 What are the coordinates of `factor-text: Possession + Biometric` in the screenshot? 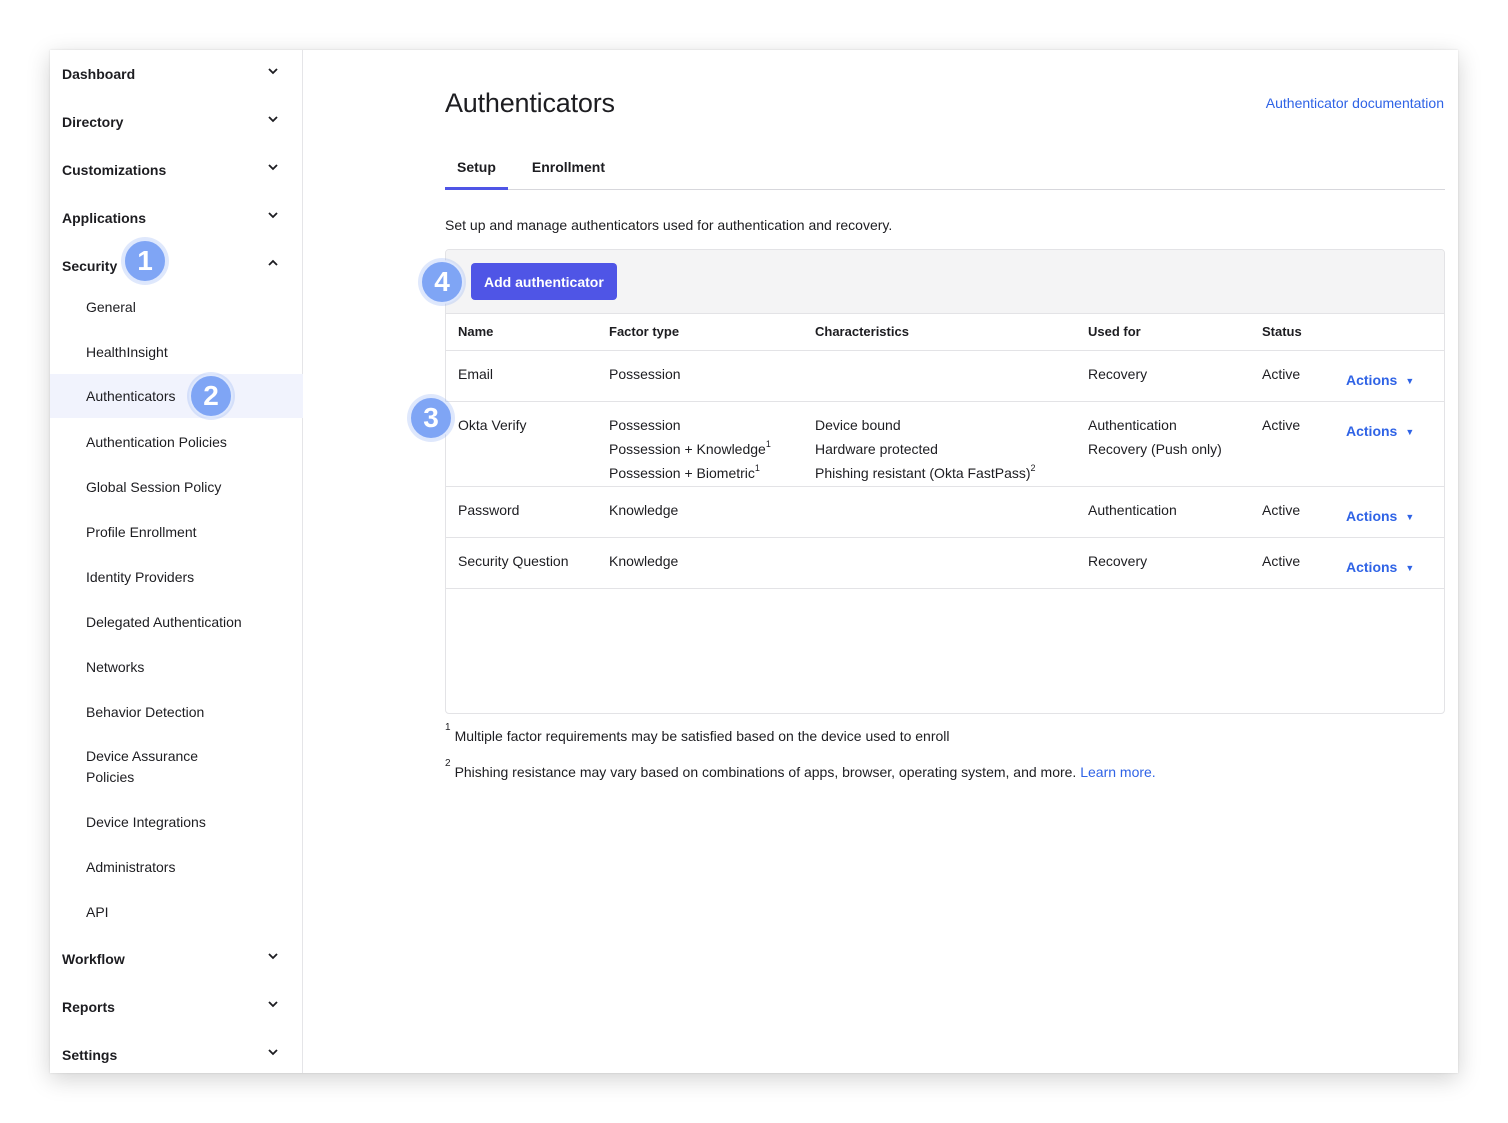 It's located at (682, 472).